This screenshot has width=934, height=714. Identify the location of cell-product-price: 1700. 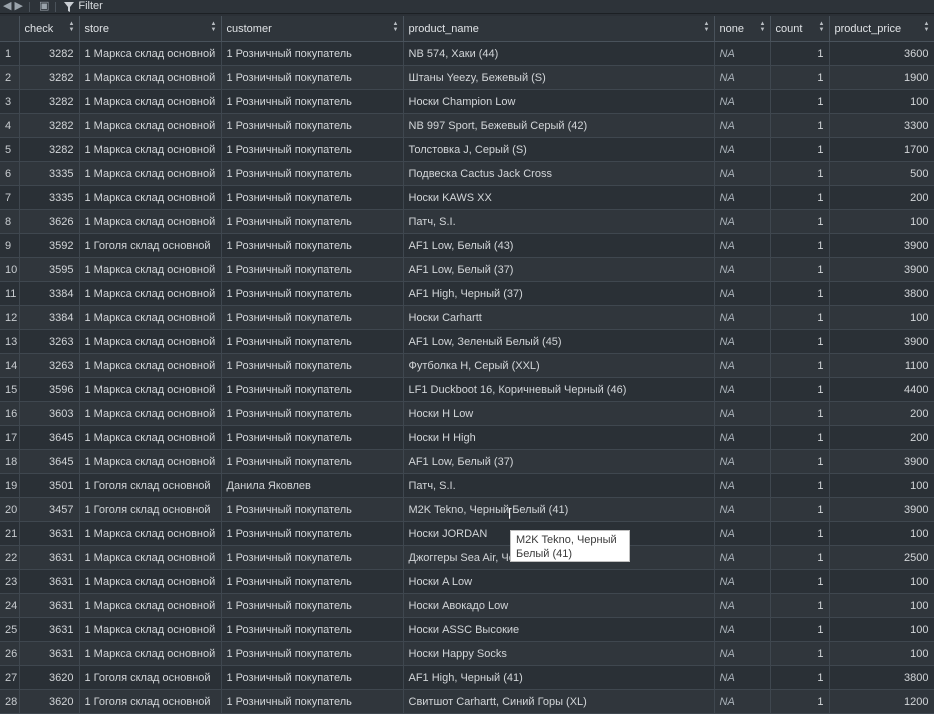
(881, 149).